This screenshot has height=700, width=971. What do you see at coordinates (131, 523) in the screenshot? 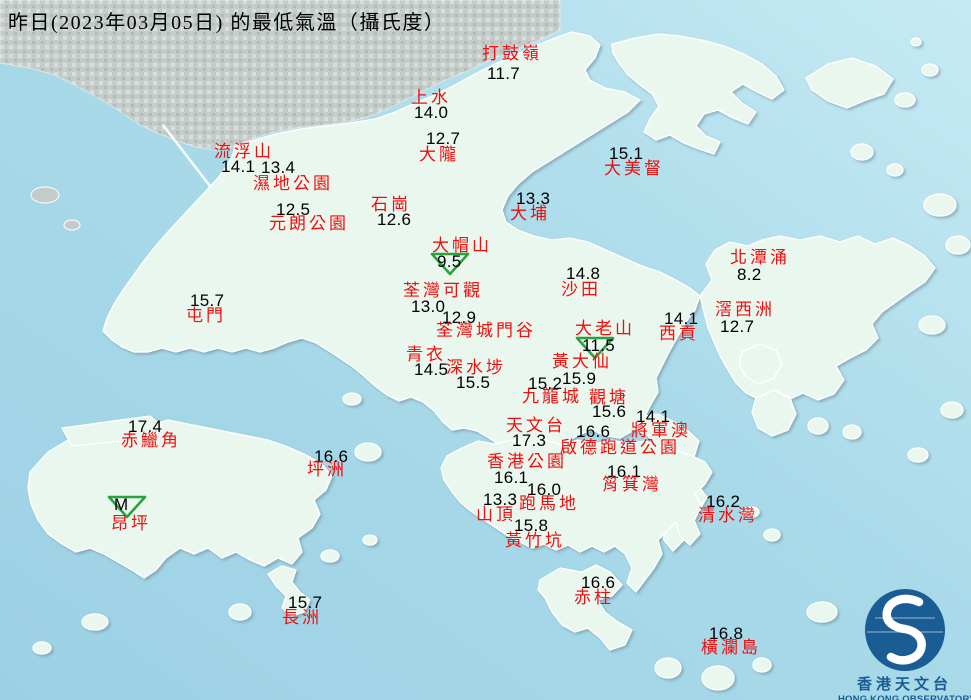
I see `station-name-label: 昂坪` at bounding box center [131, 523].